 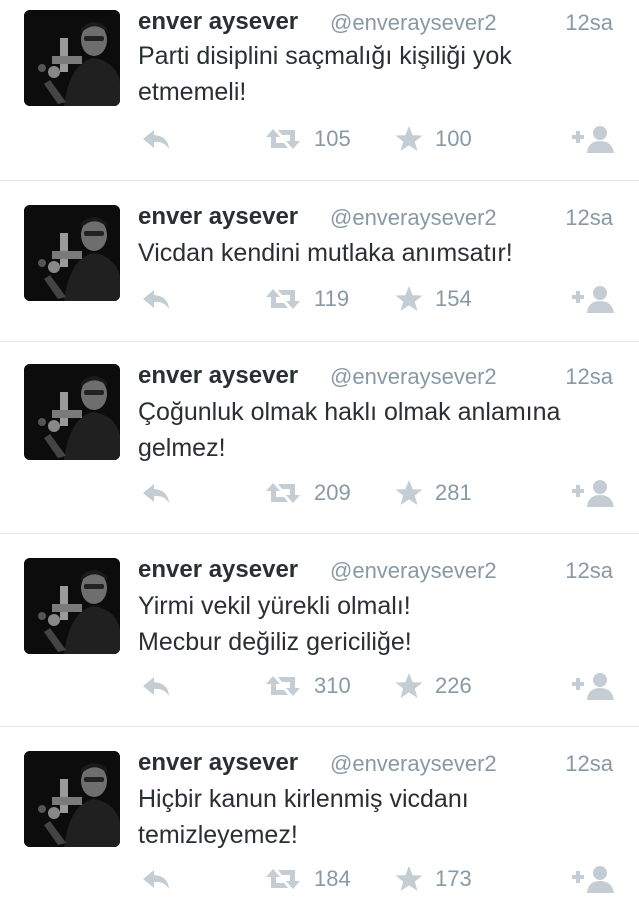 I want to click on tweet-text: Vicdan kendini mutlaka anımsatır!, so click(x=378, y=253).